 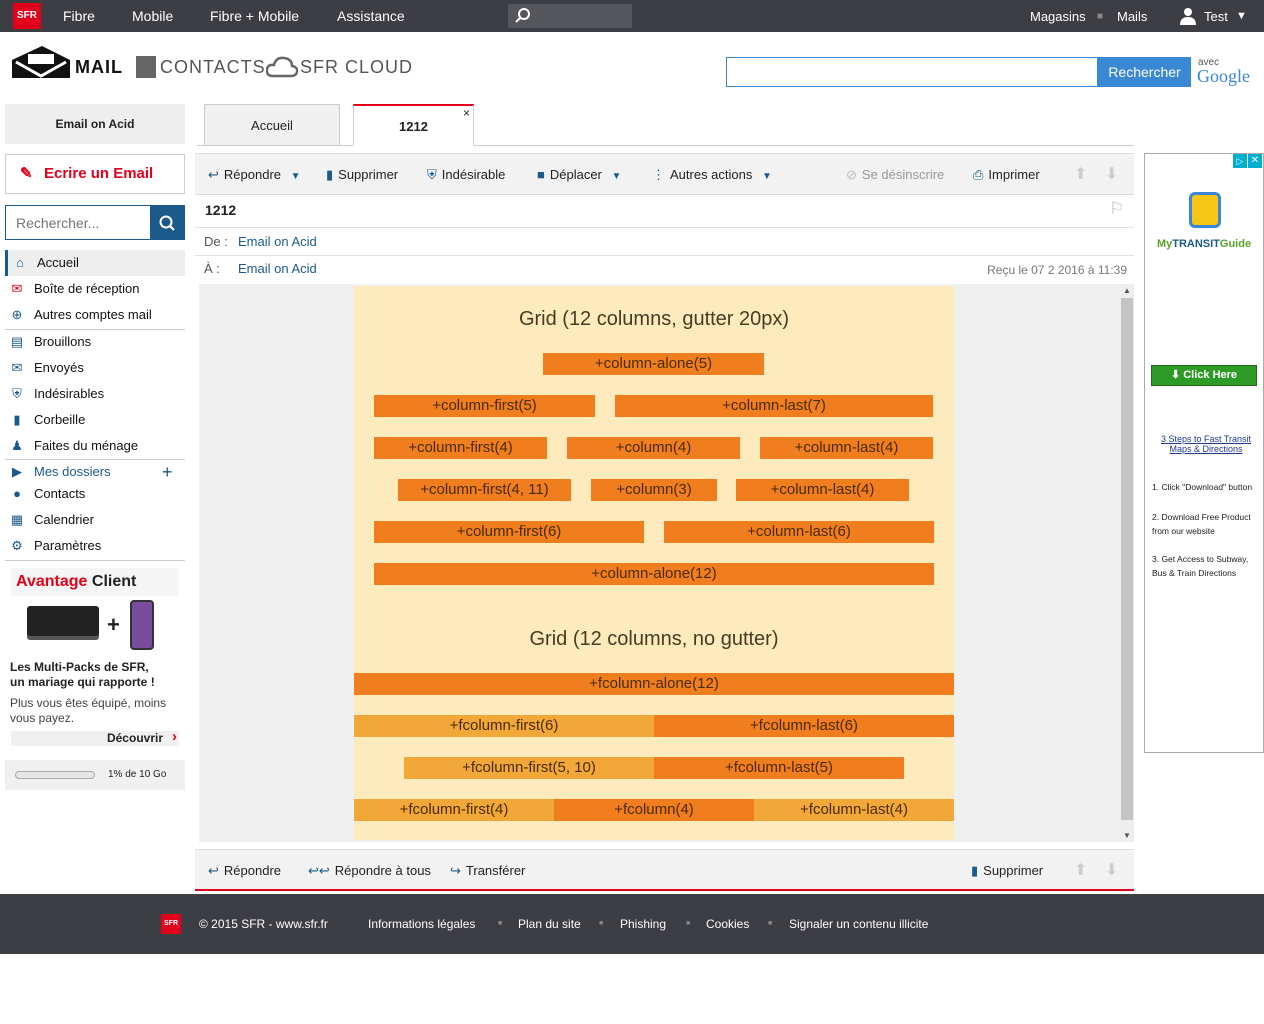 I want to click on scrollbar-thumb, so click(x=1127, y=559).